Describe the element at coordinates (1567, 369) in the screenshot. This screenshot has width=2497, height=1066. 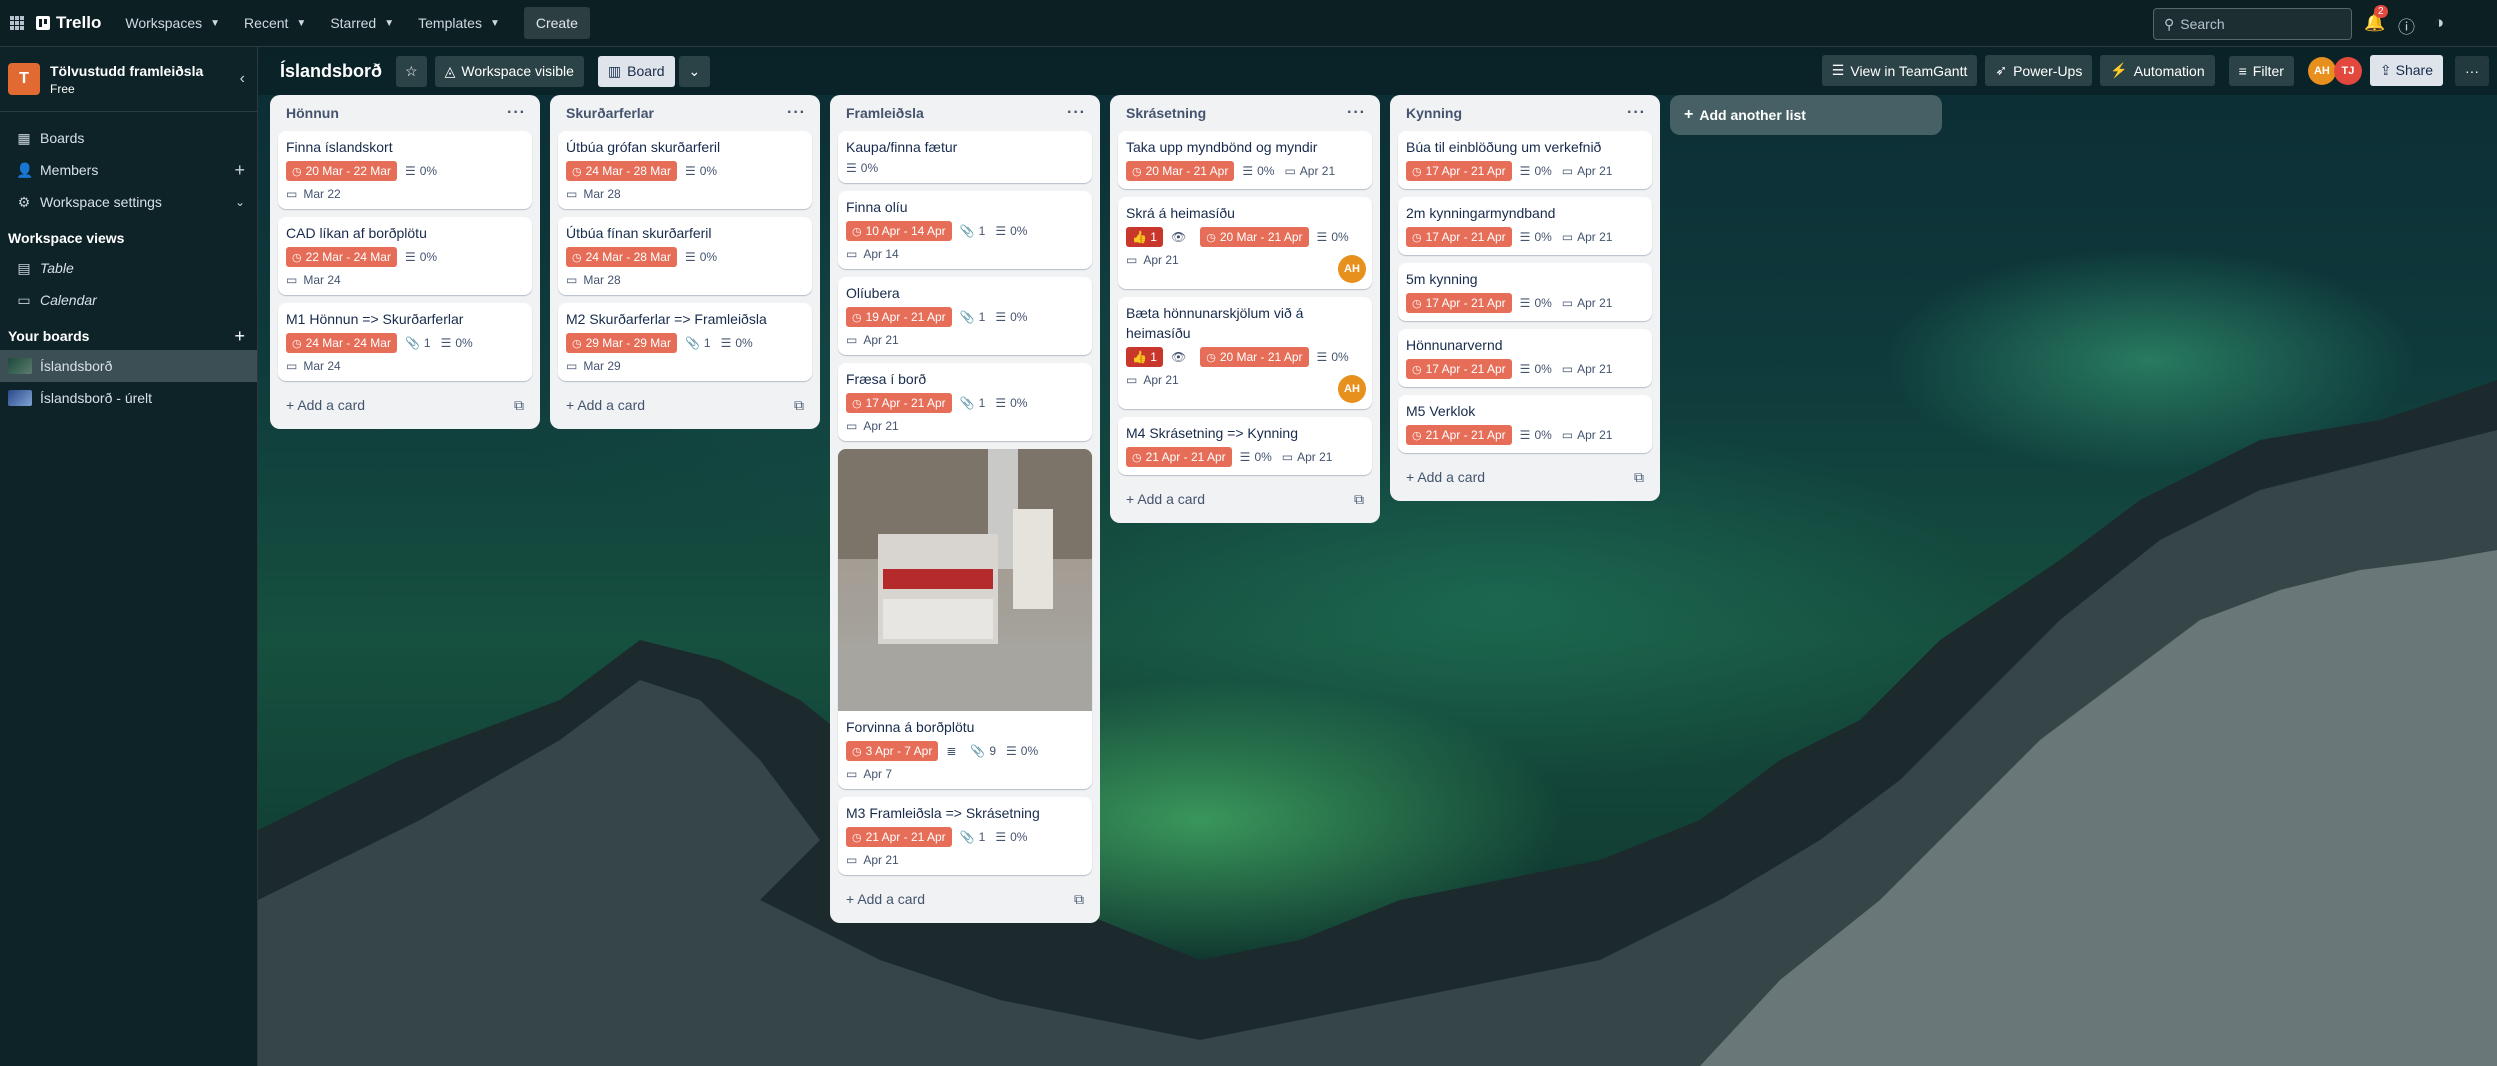
I see `calendar-icon: ▭` at that location.